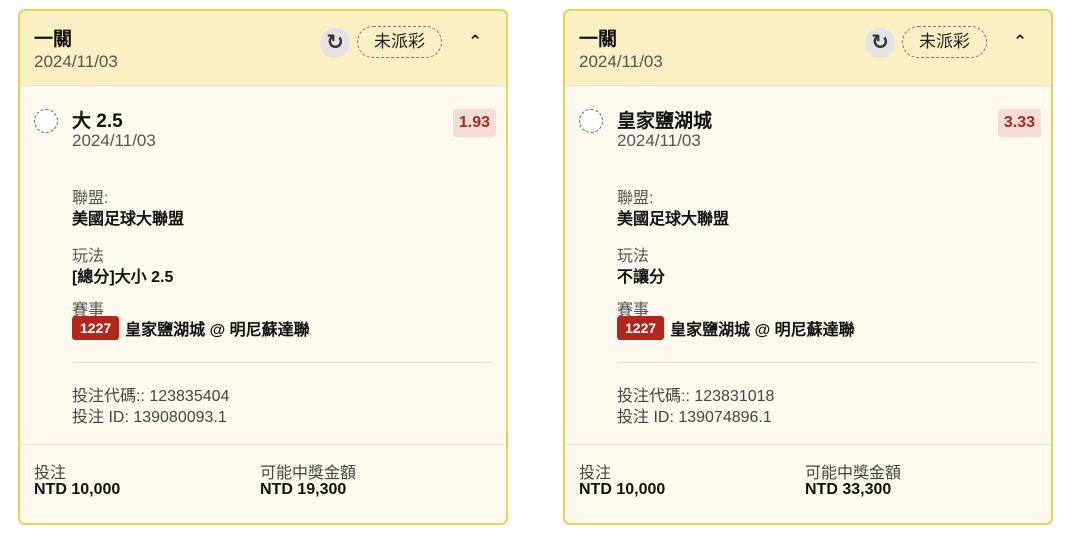  I want to click on selection-name: 大 2.5, so click(97, 121).